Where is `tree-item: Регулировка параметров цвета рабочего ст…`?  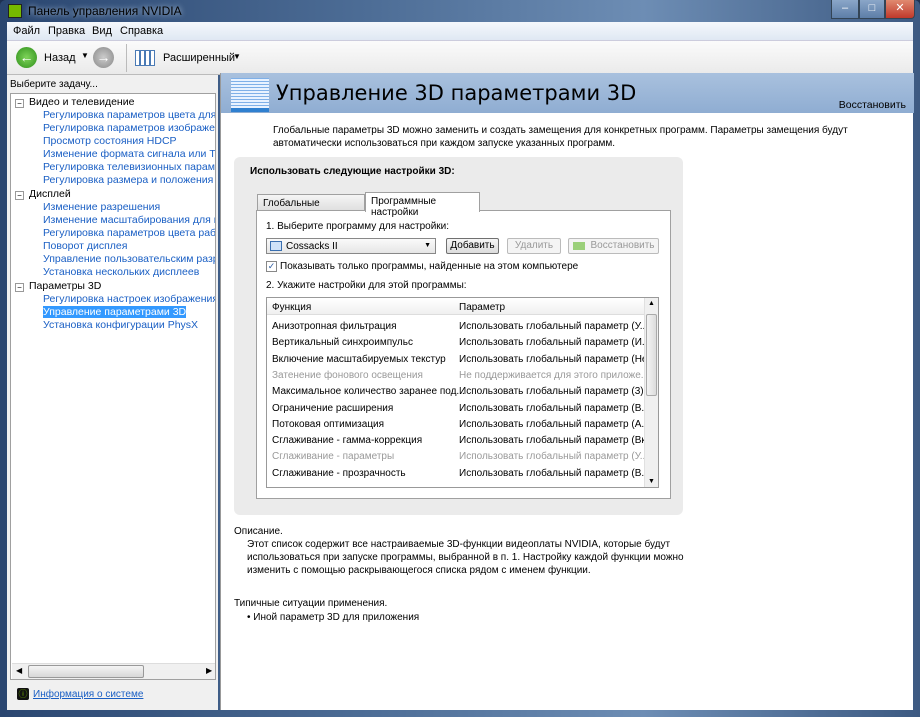 tree-item: Регулировка параметров цвета рабочего ст… is located at coordinates (129, 233).